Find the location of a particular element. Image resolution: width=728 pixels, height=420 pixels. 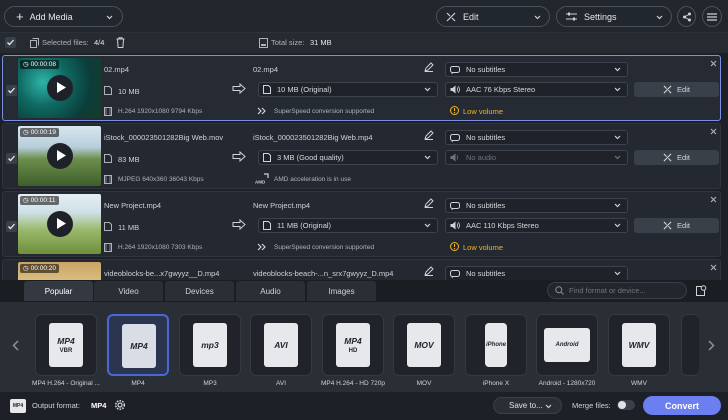

duration-badge: ◷ 00:00:19 is located at coordinates (39, 132).